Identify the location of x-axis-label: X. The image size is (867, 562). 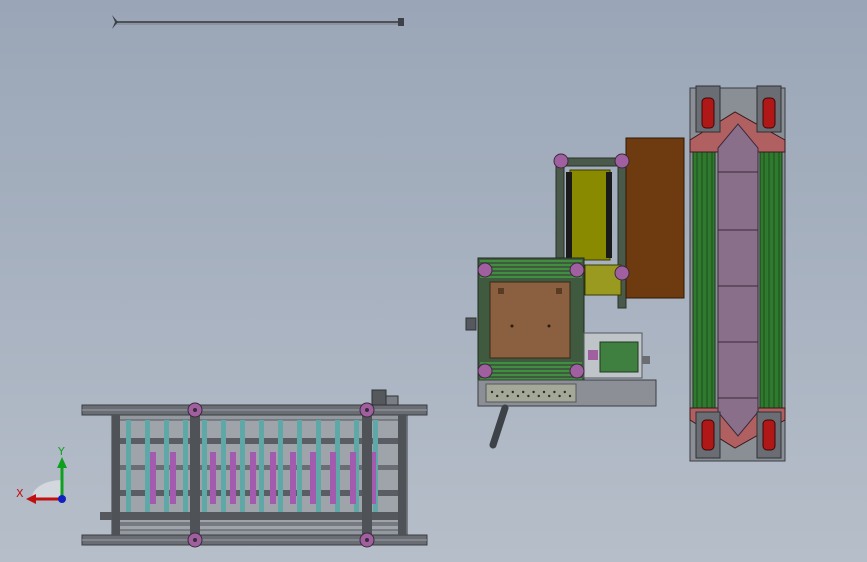
(20, 493).